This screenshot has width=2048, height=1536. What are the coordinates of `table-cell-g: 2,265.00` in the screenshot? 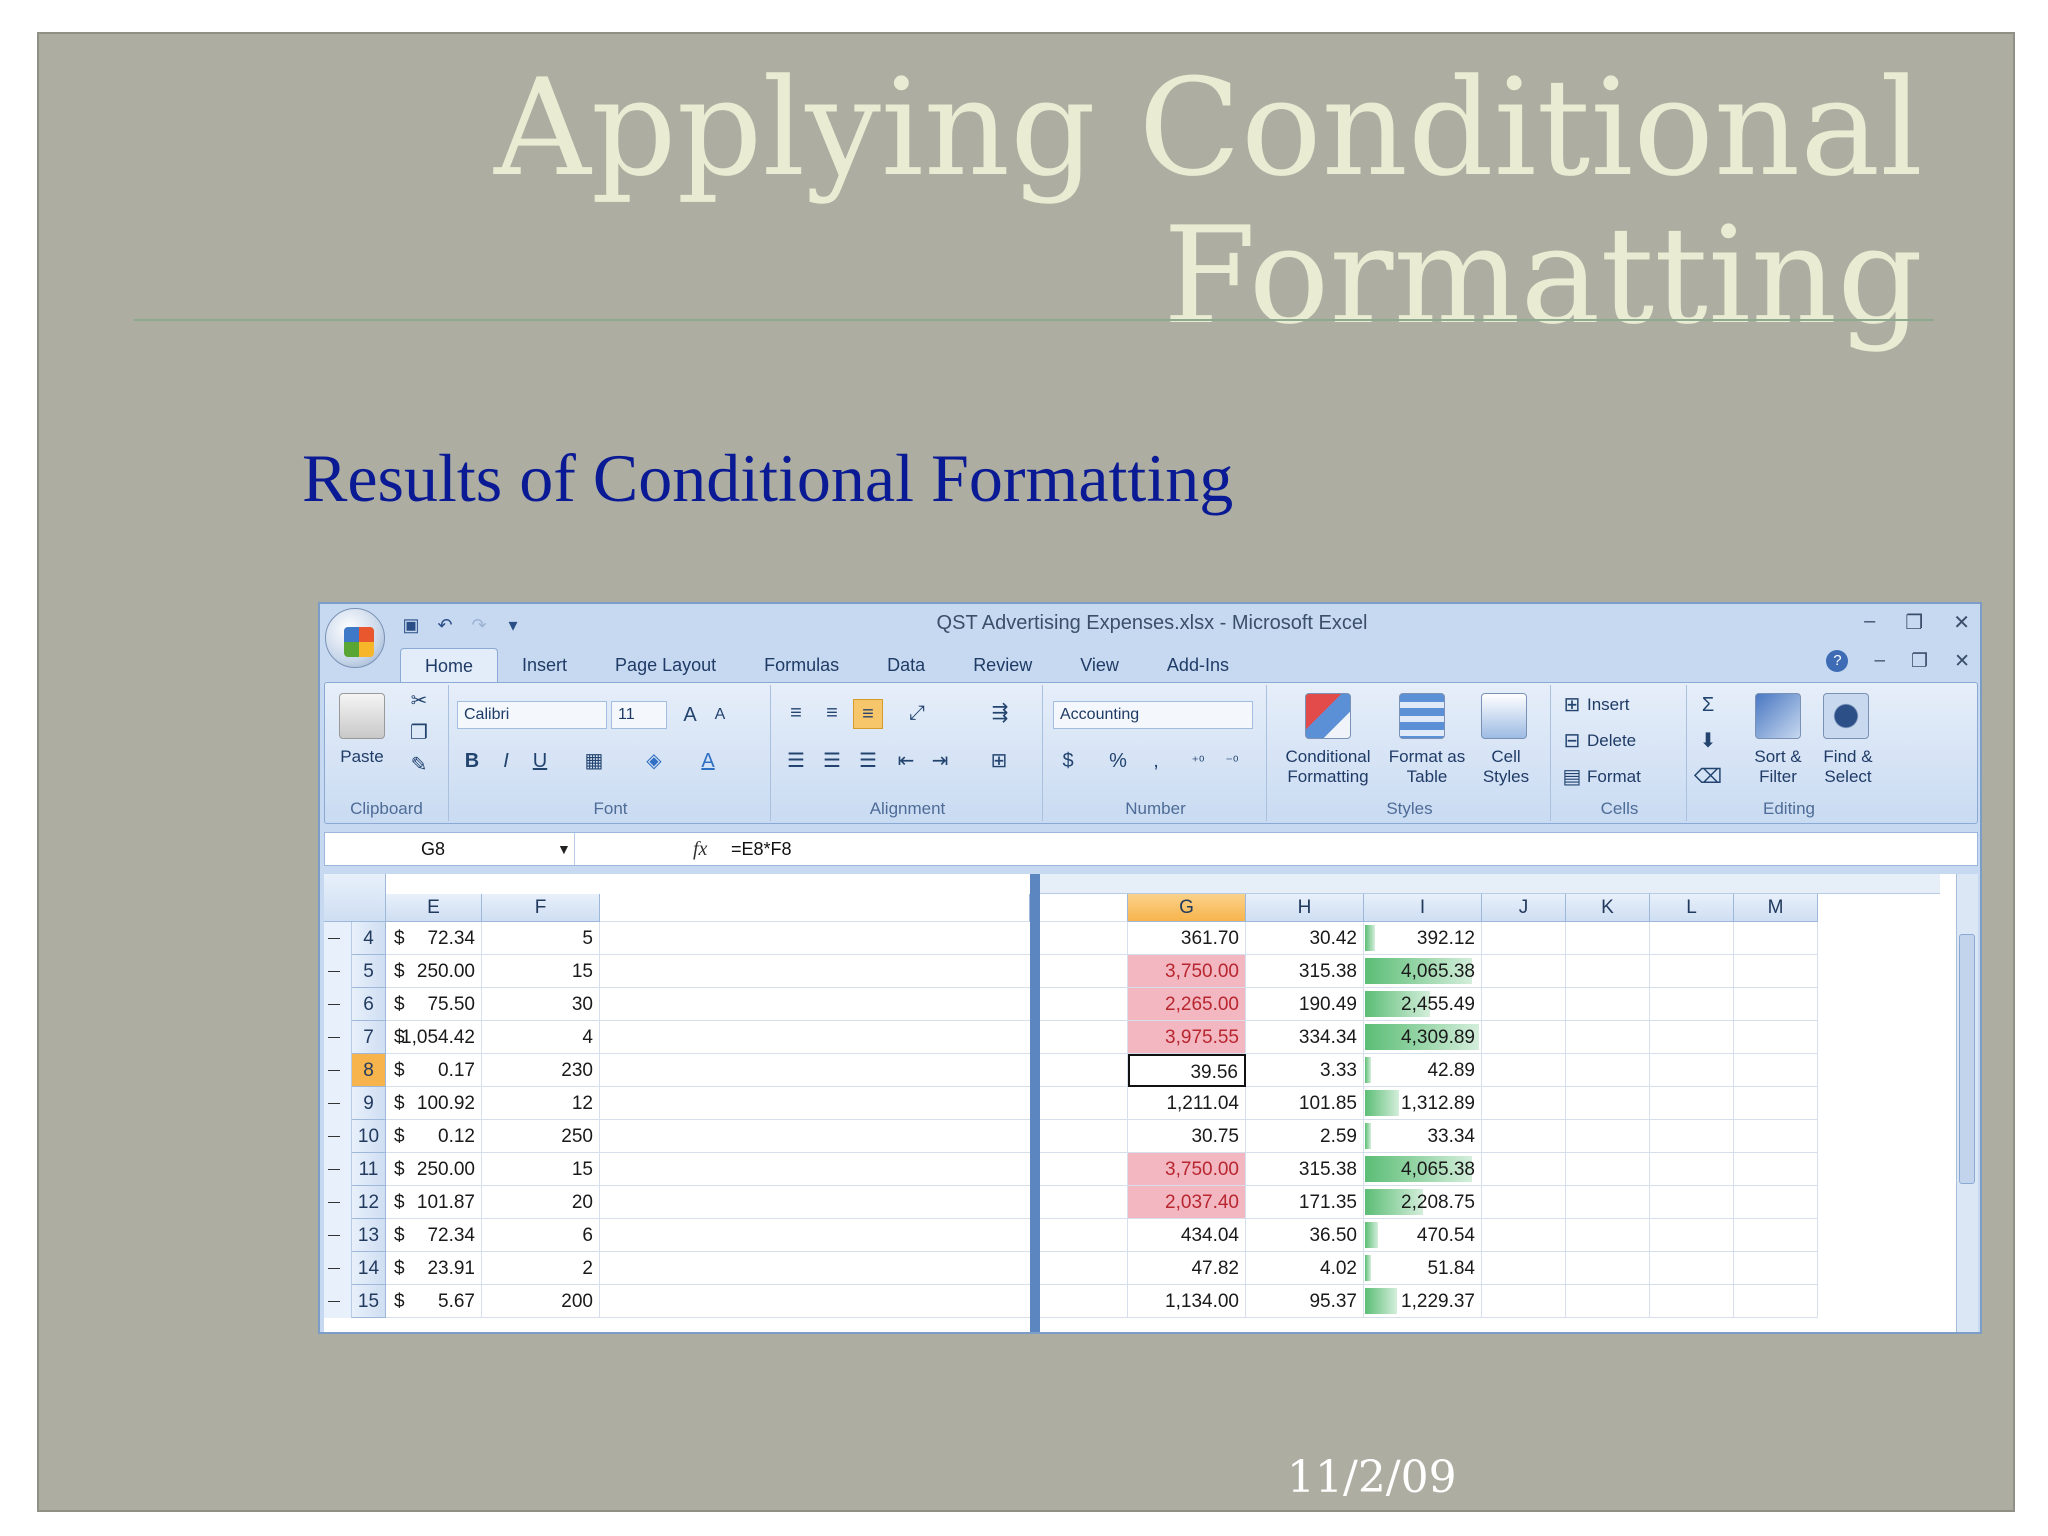 It's located at (1187, 1004).